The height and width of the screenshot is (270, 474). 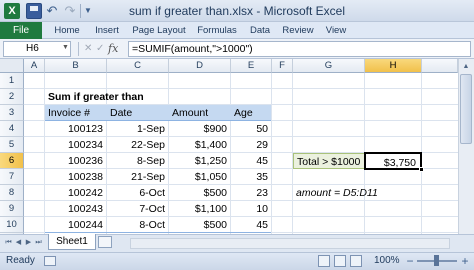 What do you see at coordinates (138, 177) in the screenshot?
I see `date-cell: 21-Sep` at bounding box center [138, 177].